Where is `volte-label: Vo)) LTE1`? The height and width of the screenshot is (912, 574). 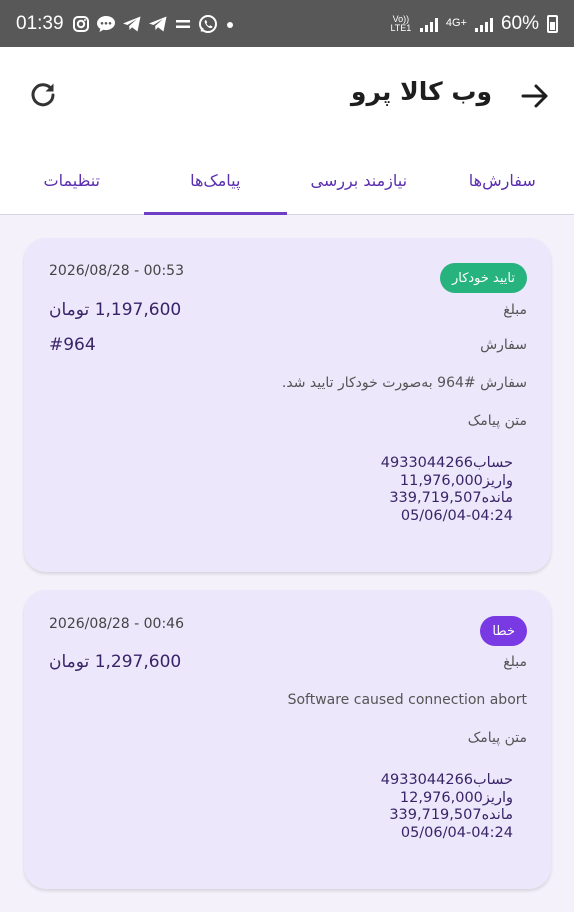 volte-label: Vo)) LTE1 is located at coordinates (401, 23).